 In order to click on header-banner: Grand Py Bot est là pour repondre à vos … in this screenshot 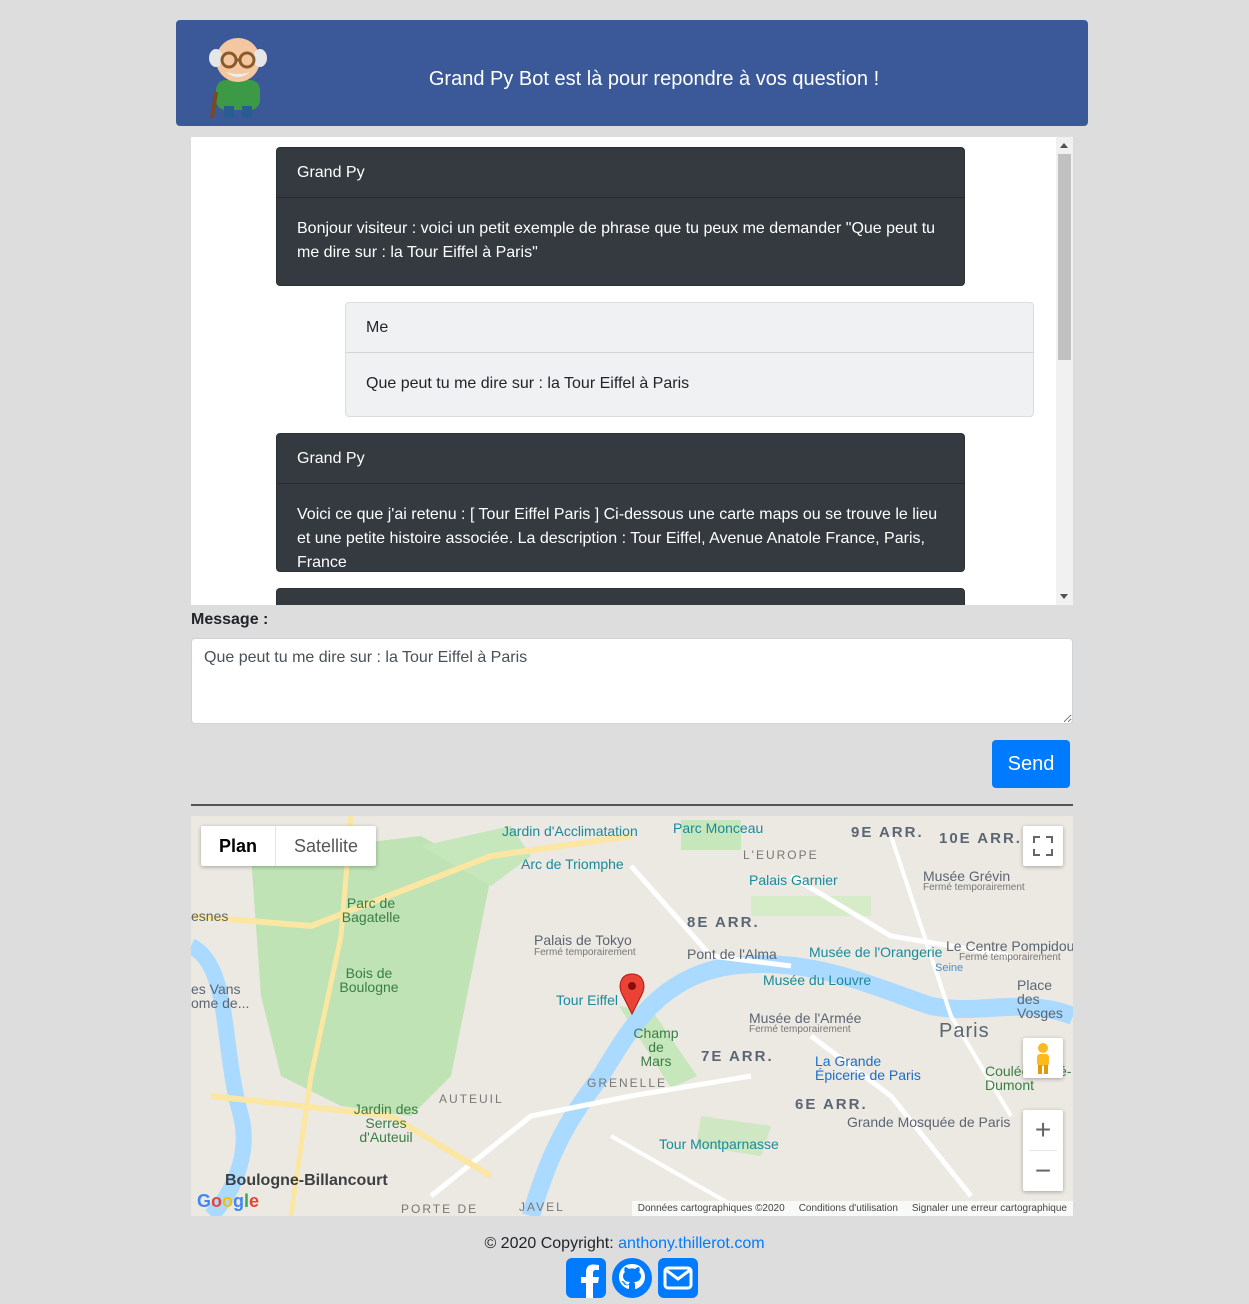, I will do `click(632, 73)`.